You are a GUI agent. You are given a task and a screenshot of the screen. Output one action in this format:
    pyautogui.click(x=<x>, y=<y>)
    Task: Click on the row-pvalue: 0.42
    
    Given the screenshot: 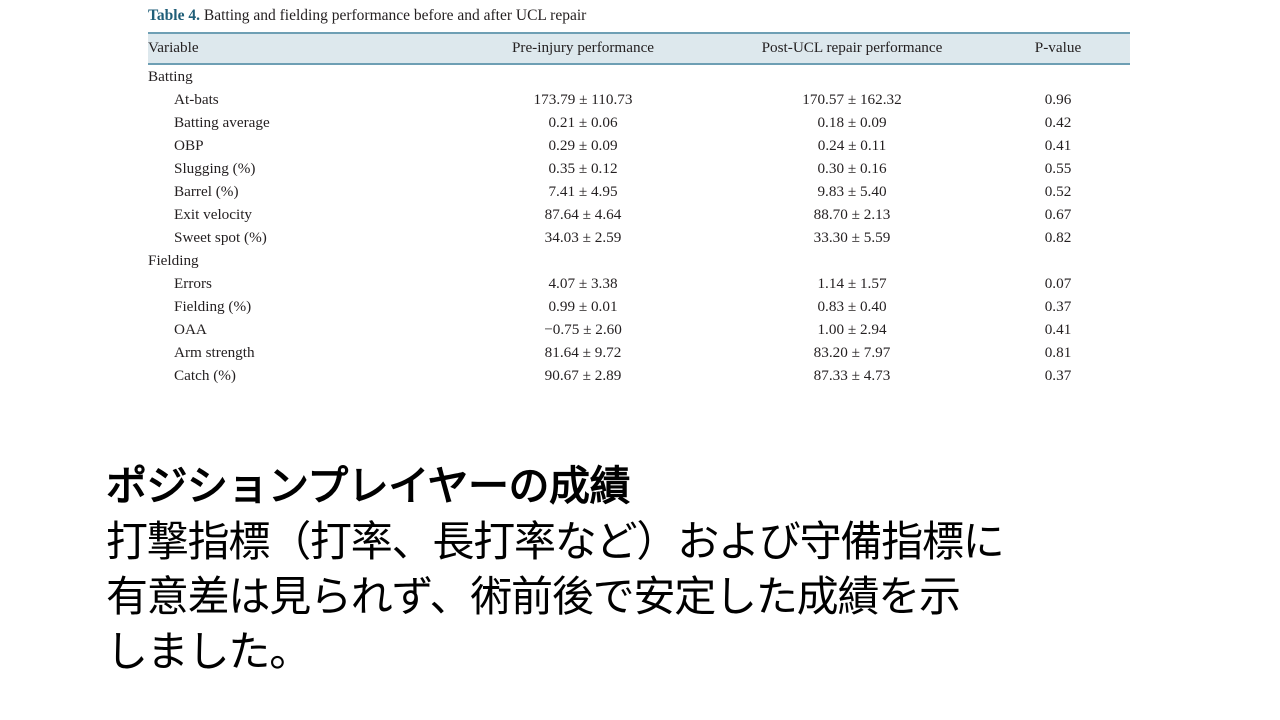 What is the action you would take?
    pyautogui.click(x=1058, y=122)
    